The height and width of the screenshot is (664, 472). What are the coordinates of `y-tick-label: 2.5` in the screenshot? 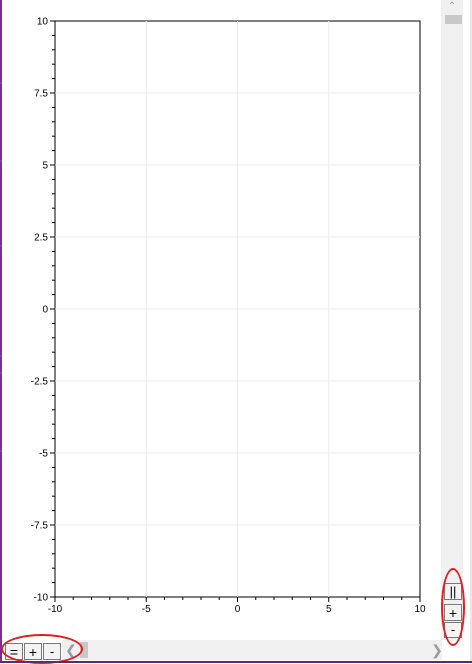 It's located at (41, 238).